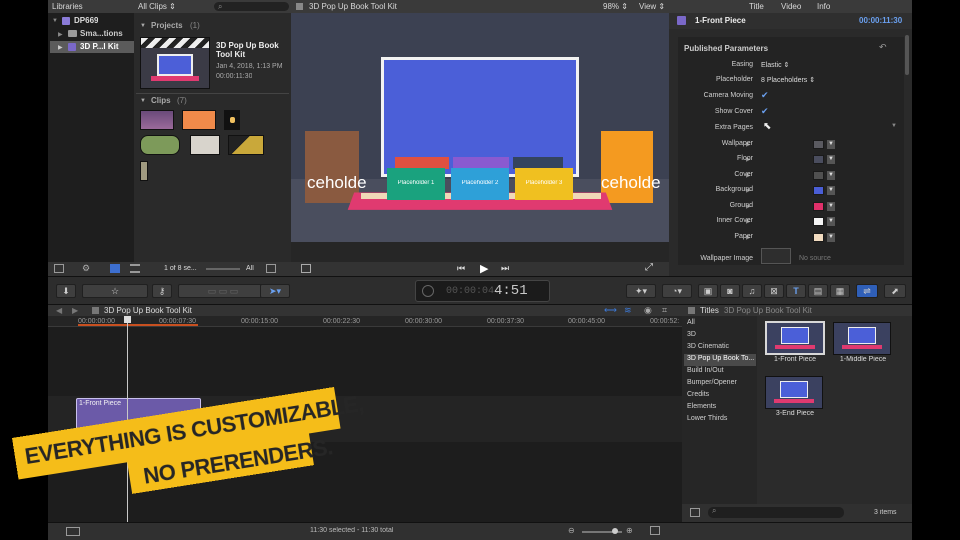 This screenshot has width=960, height=540. What do you see at coordinates (775, 65) in the screenshot?
I see `easing-popup: Elastic ⇕` at bounding box center [775, 65].